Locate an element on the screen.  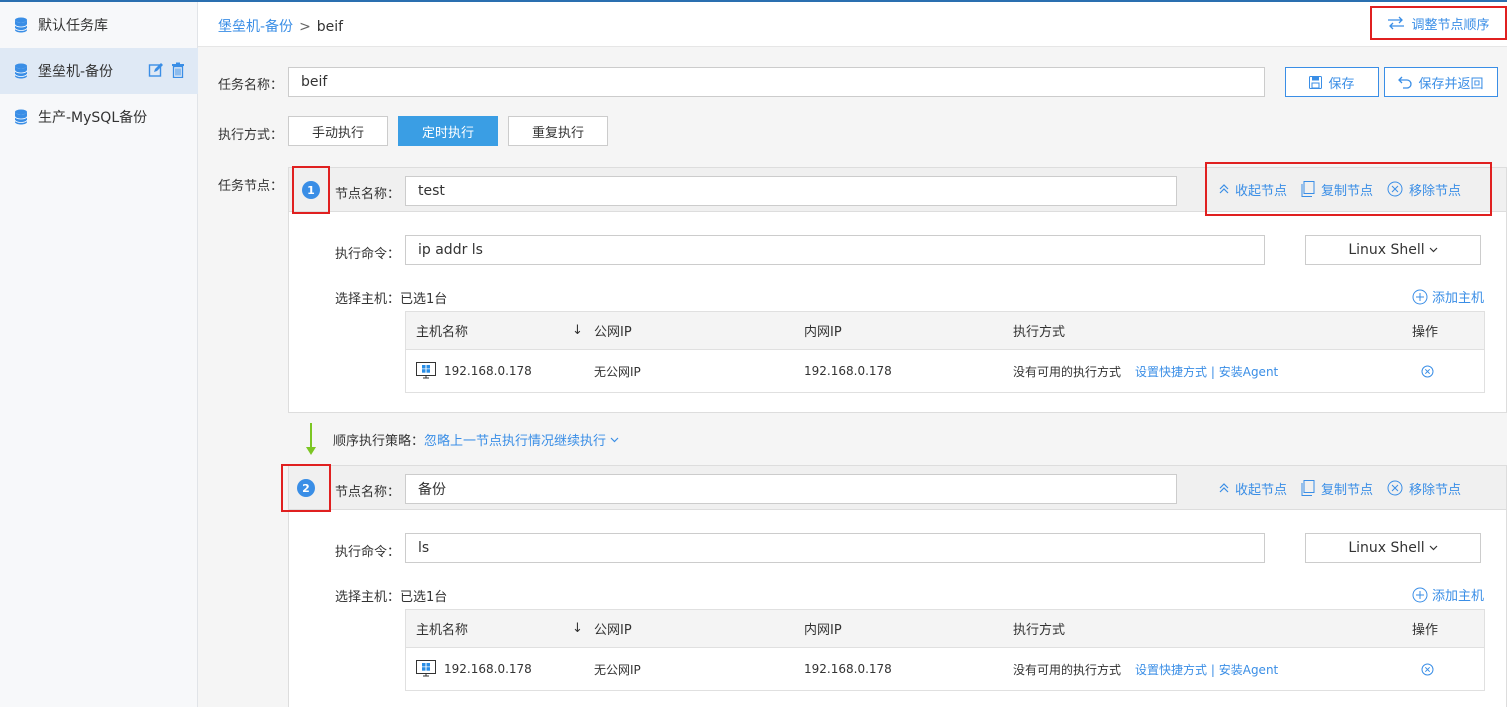
command-input: ip addr ls is located at coordinates (835, 250).